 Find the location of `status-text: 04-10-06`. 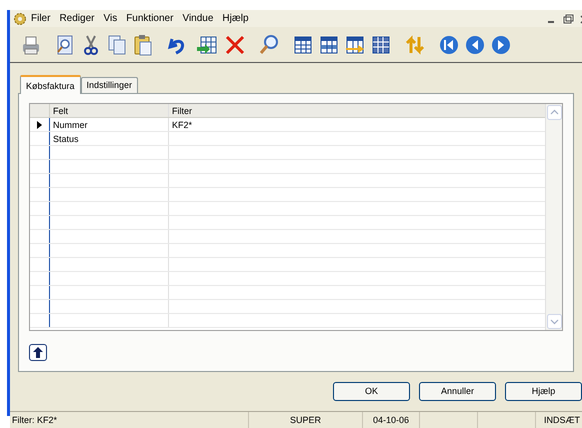

status-text: 04-10-06 is located at coordinates (391, 420).